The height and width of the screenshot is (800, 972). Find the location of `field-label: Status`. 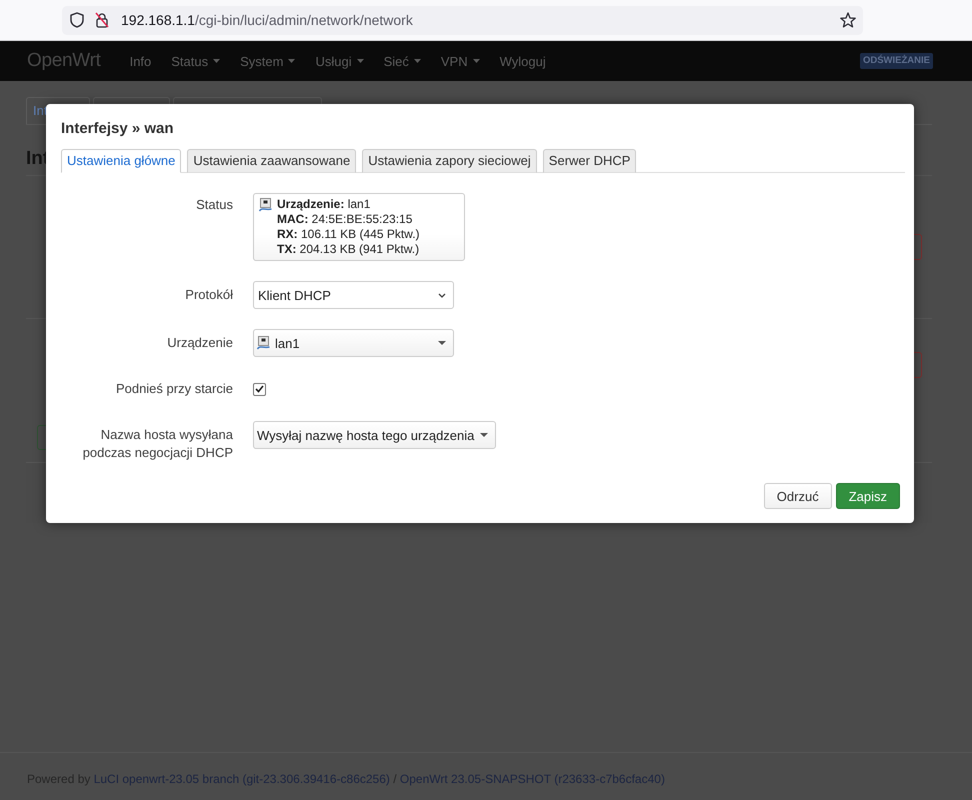

field-label: Status is located at coordinates (214, 205).